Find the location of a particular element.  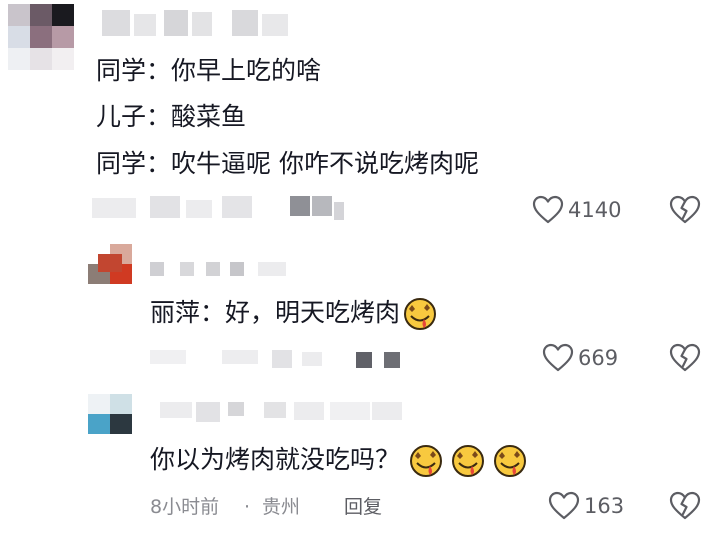

like-button: 669 is located at coordinates (580, 358).